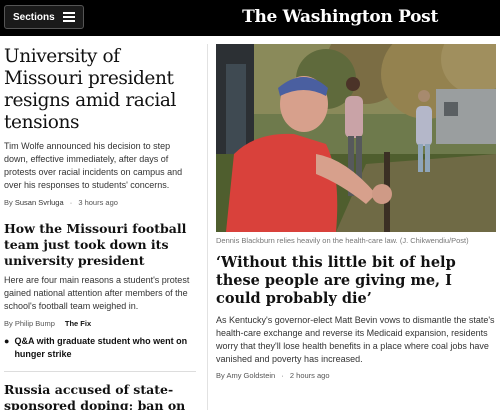  What do you see at coordinates (68, 17) in the screenshot?
I see `hamburger-icon` at bounding box center [68, 17].